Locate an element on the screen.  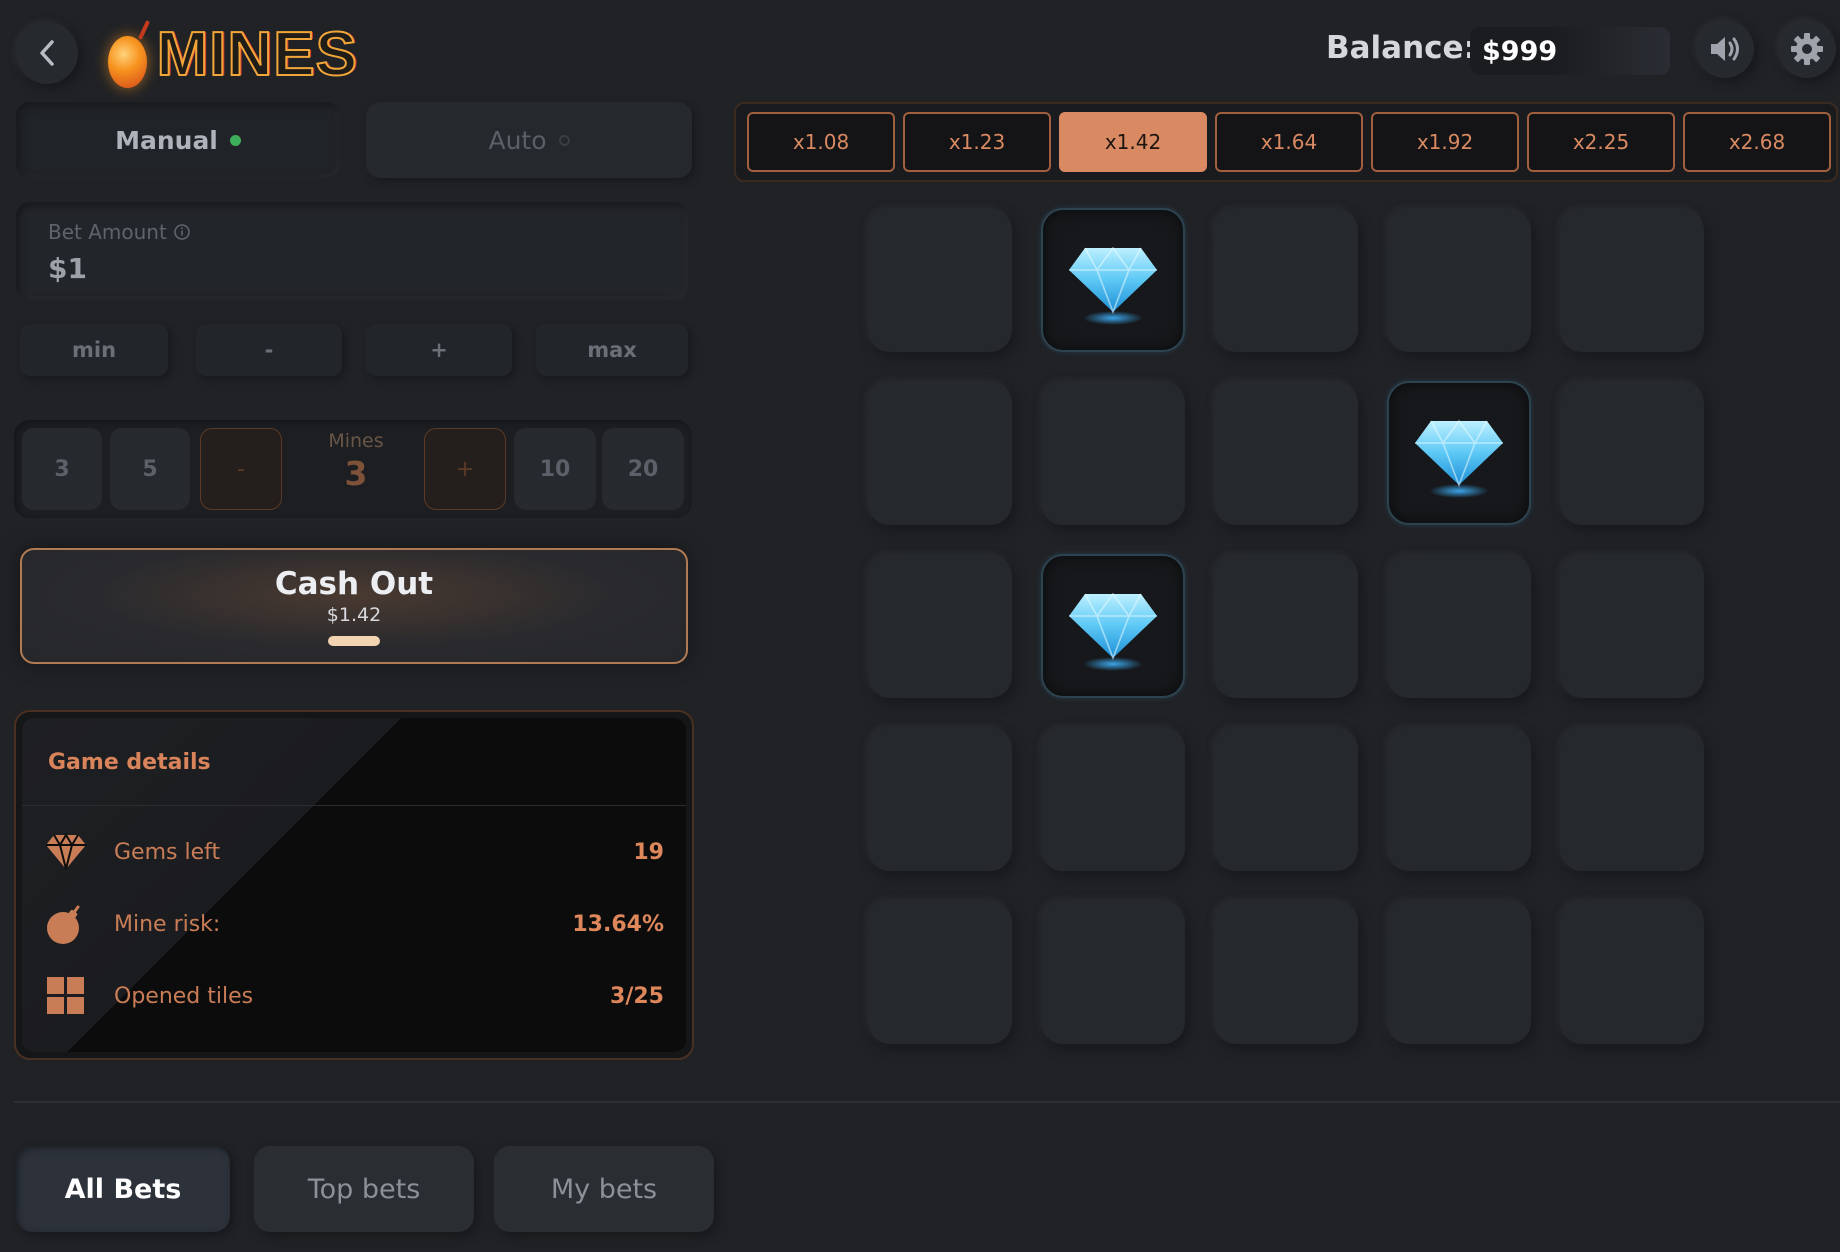
tab-my-bets: My bets is located at coordinates (604, 1189).